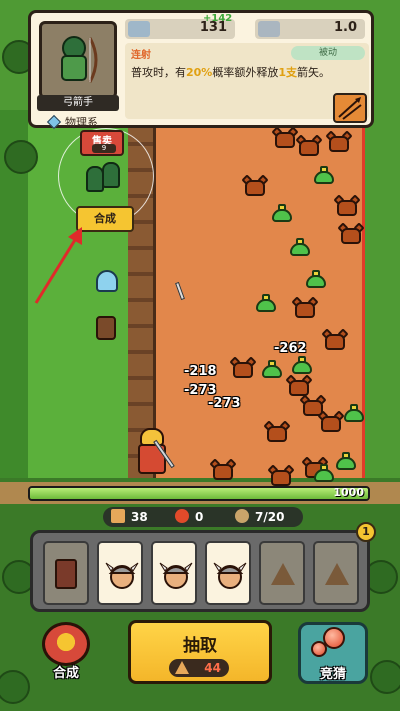 This screenshot has height=711, width=400. I want to click on population-resource: 7/20, so click(259, 516).